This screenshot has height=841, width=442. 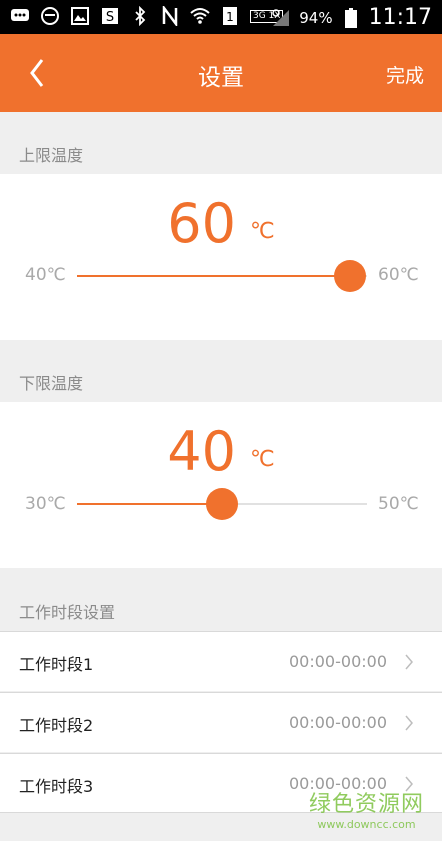 I want to click on svg-text: S, so click(x=110, y=17).